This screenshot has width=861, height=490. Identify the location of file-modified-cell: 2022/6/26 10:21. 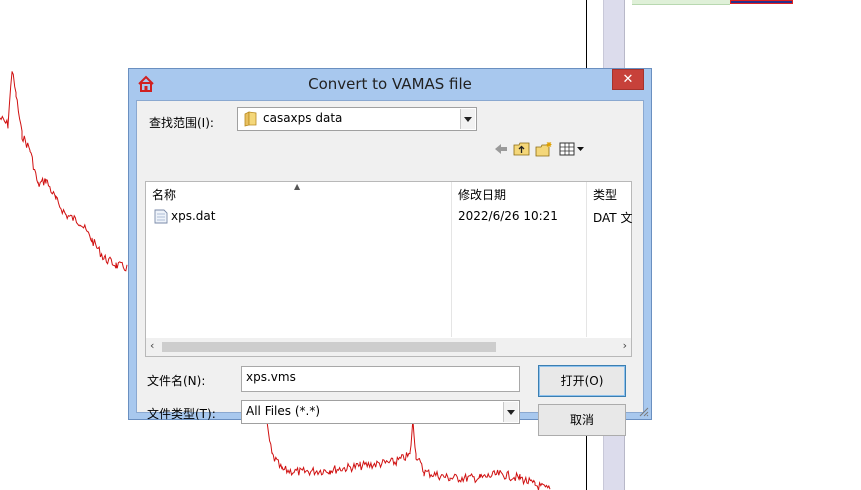
(508, 216).